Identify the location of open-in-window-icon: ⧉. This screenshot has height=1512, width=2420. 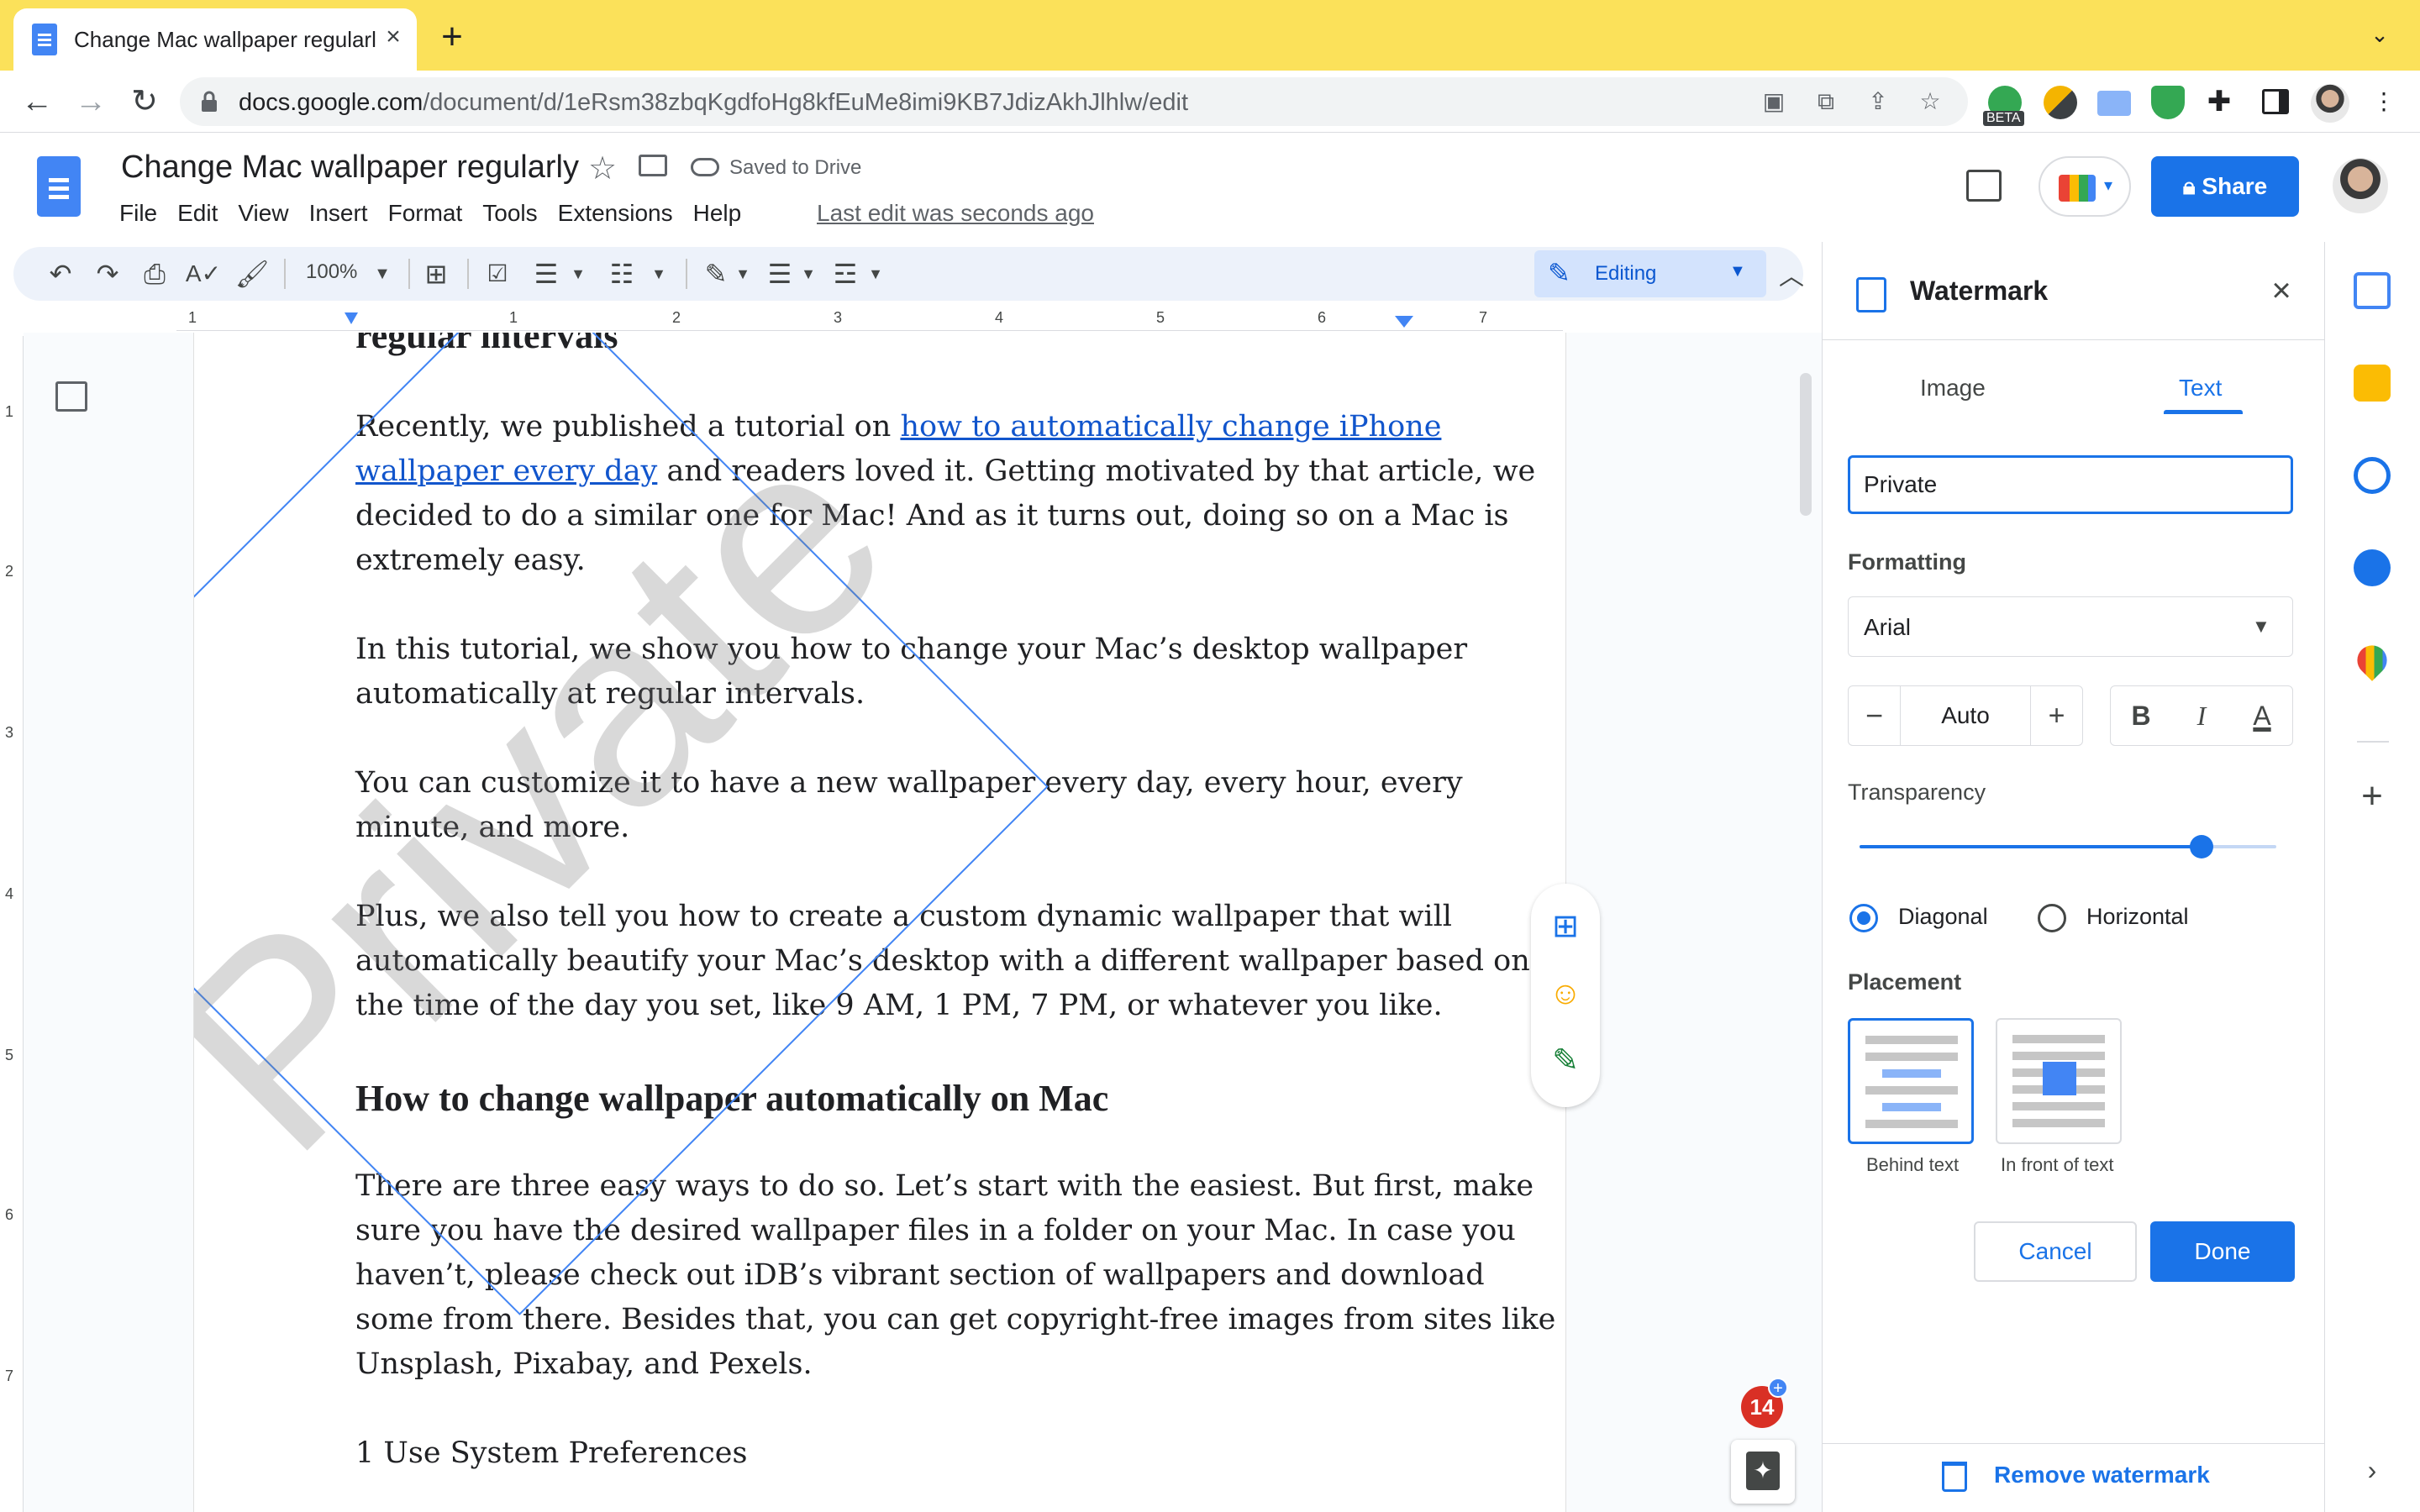
(1826, 101).